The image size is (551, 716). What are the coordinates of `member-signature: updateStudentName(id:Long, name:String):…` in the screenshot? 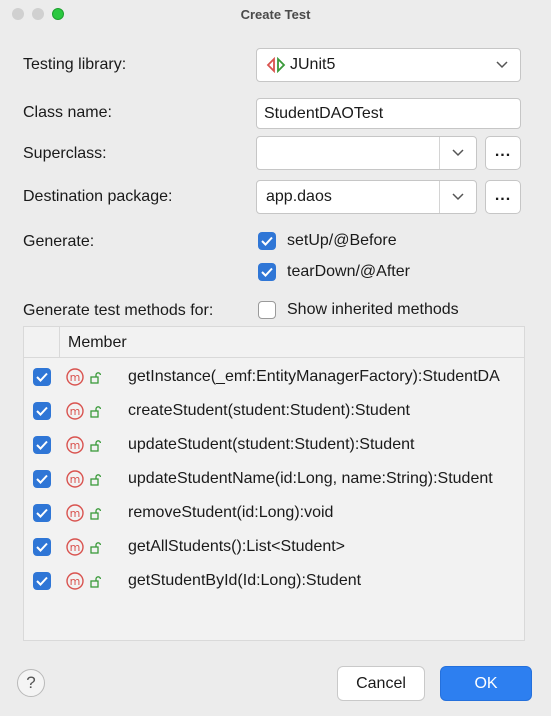 It's located at (310, 478).